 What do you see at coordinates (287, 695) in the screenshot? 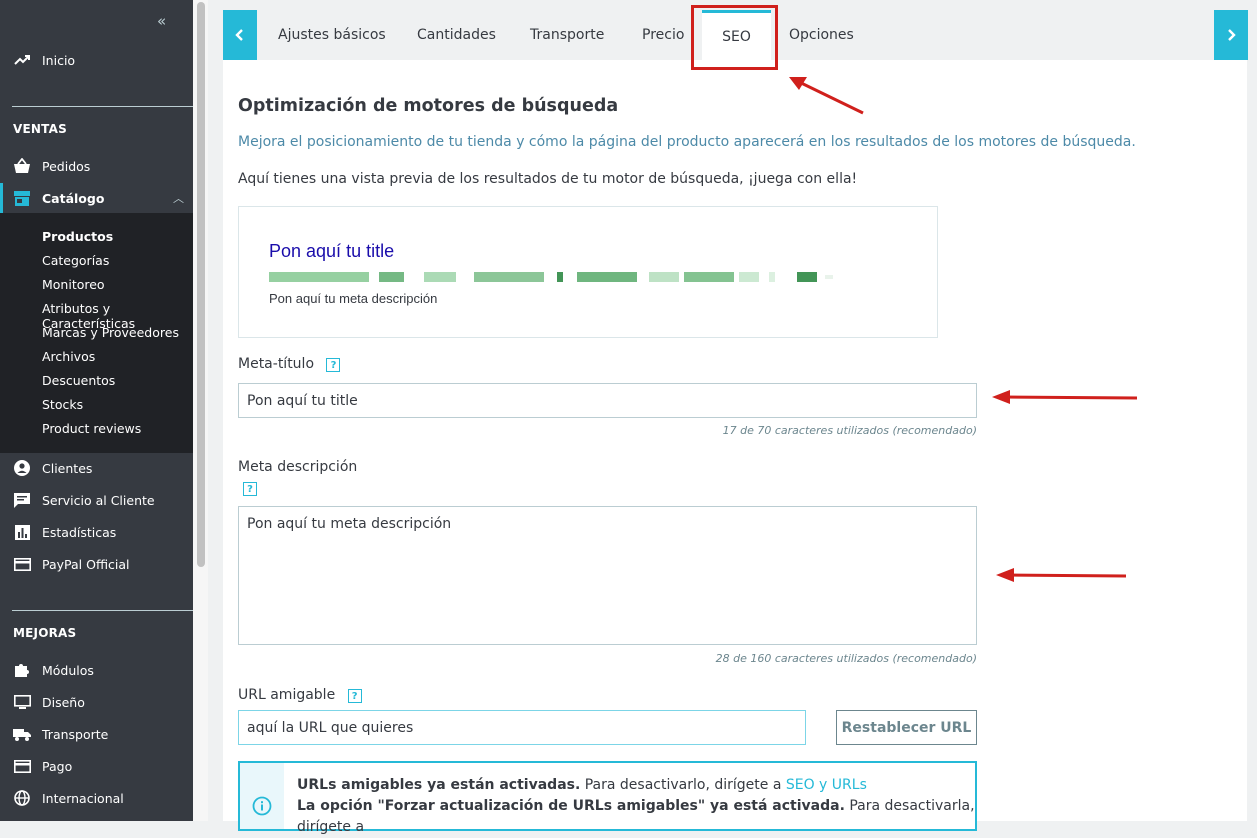
I see `url-label-text: URL amigable` at bounding box center [287, 695].